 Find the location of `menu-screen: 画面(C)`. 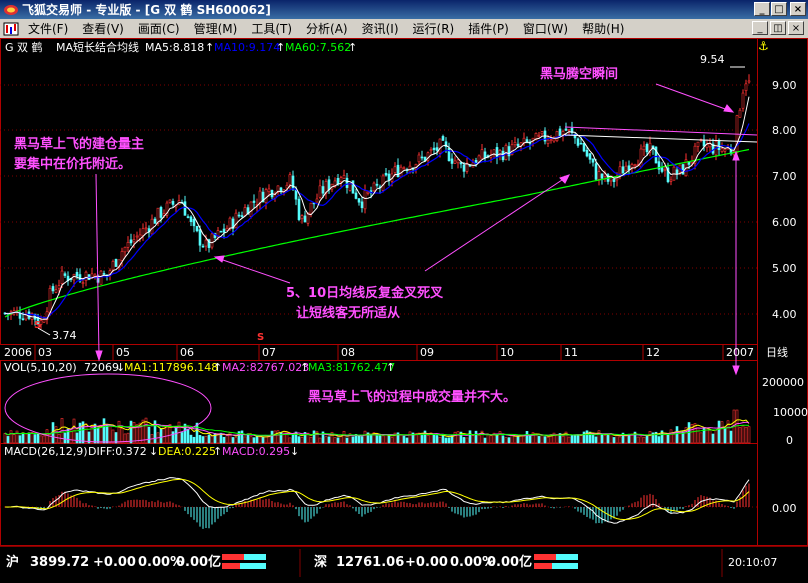

menu-screen: 画面(C) is located at coordinates (159, 28).